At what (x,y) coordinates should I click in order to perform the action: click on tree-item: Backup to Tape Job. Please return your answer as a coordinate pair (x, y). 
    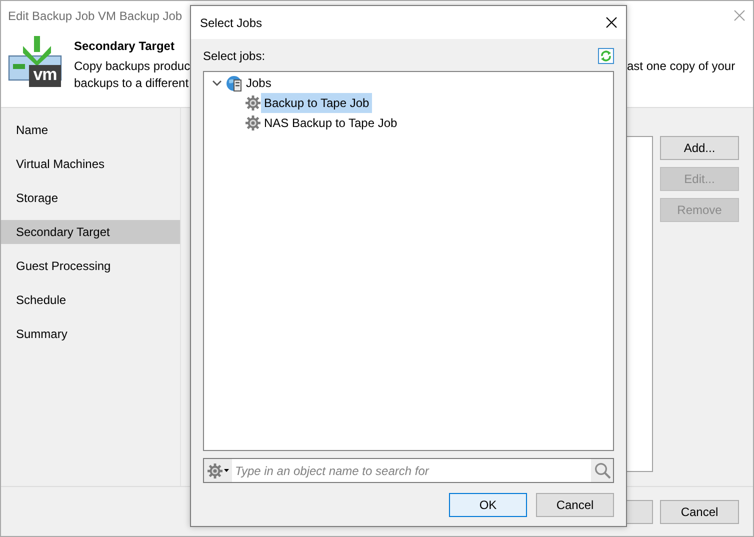
    Looking at the image, I should click on (316, 103).